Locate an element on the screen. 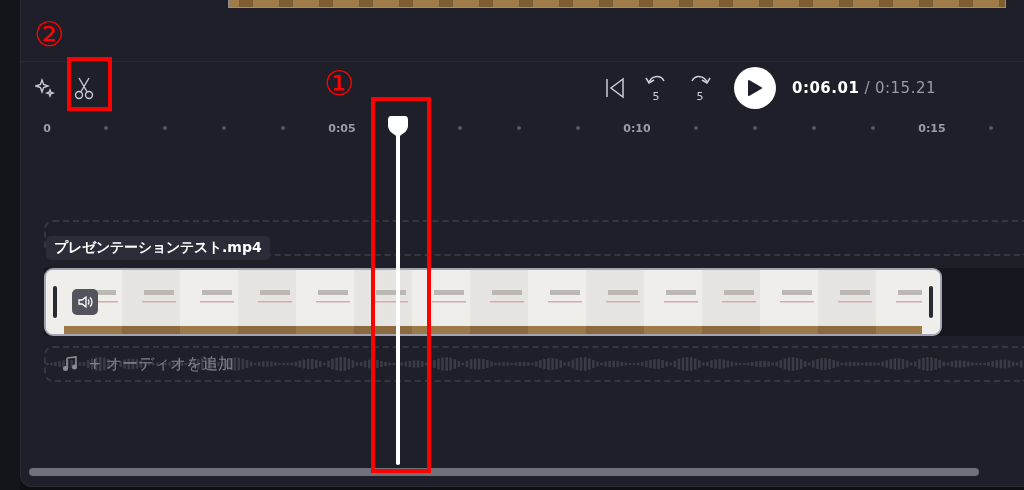 This screenshot has width=1024, height=490. annotation-number: ② is located at coordinates (49, 34).